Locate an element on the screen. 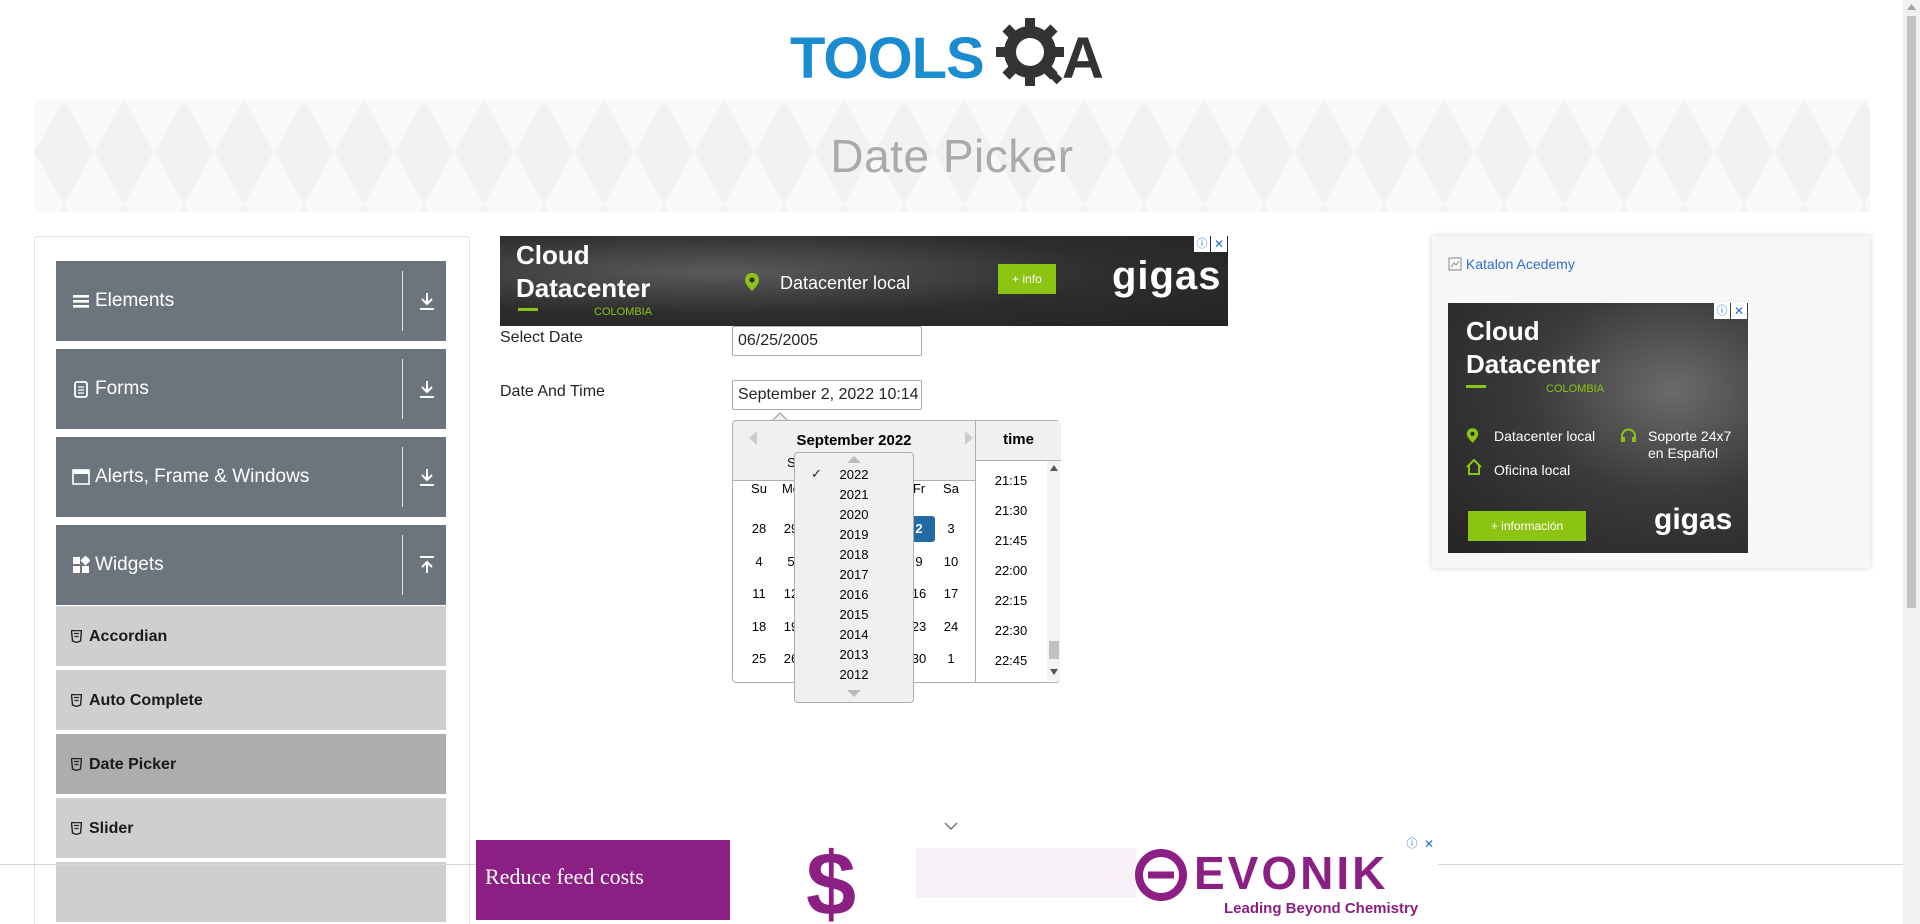 This screenshot has width=1920, height=924. year-option: 2020 is located at coordinates (854, 514).